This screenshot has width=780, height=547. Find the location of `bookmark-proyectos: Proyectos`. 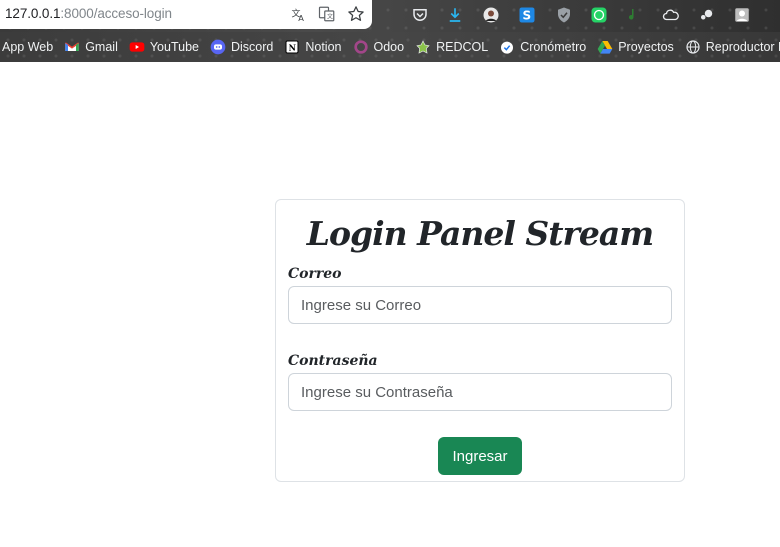

bookmark-proyectos: Proyectos is located at coordinates (635, 47).